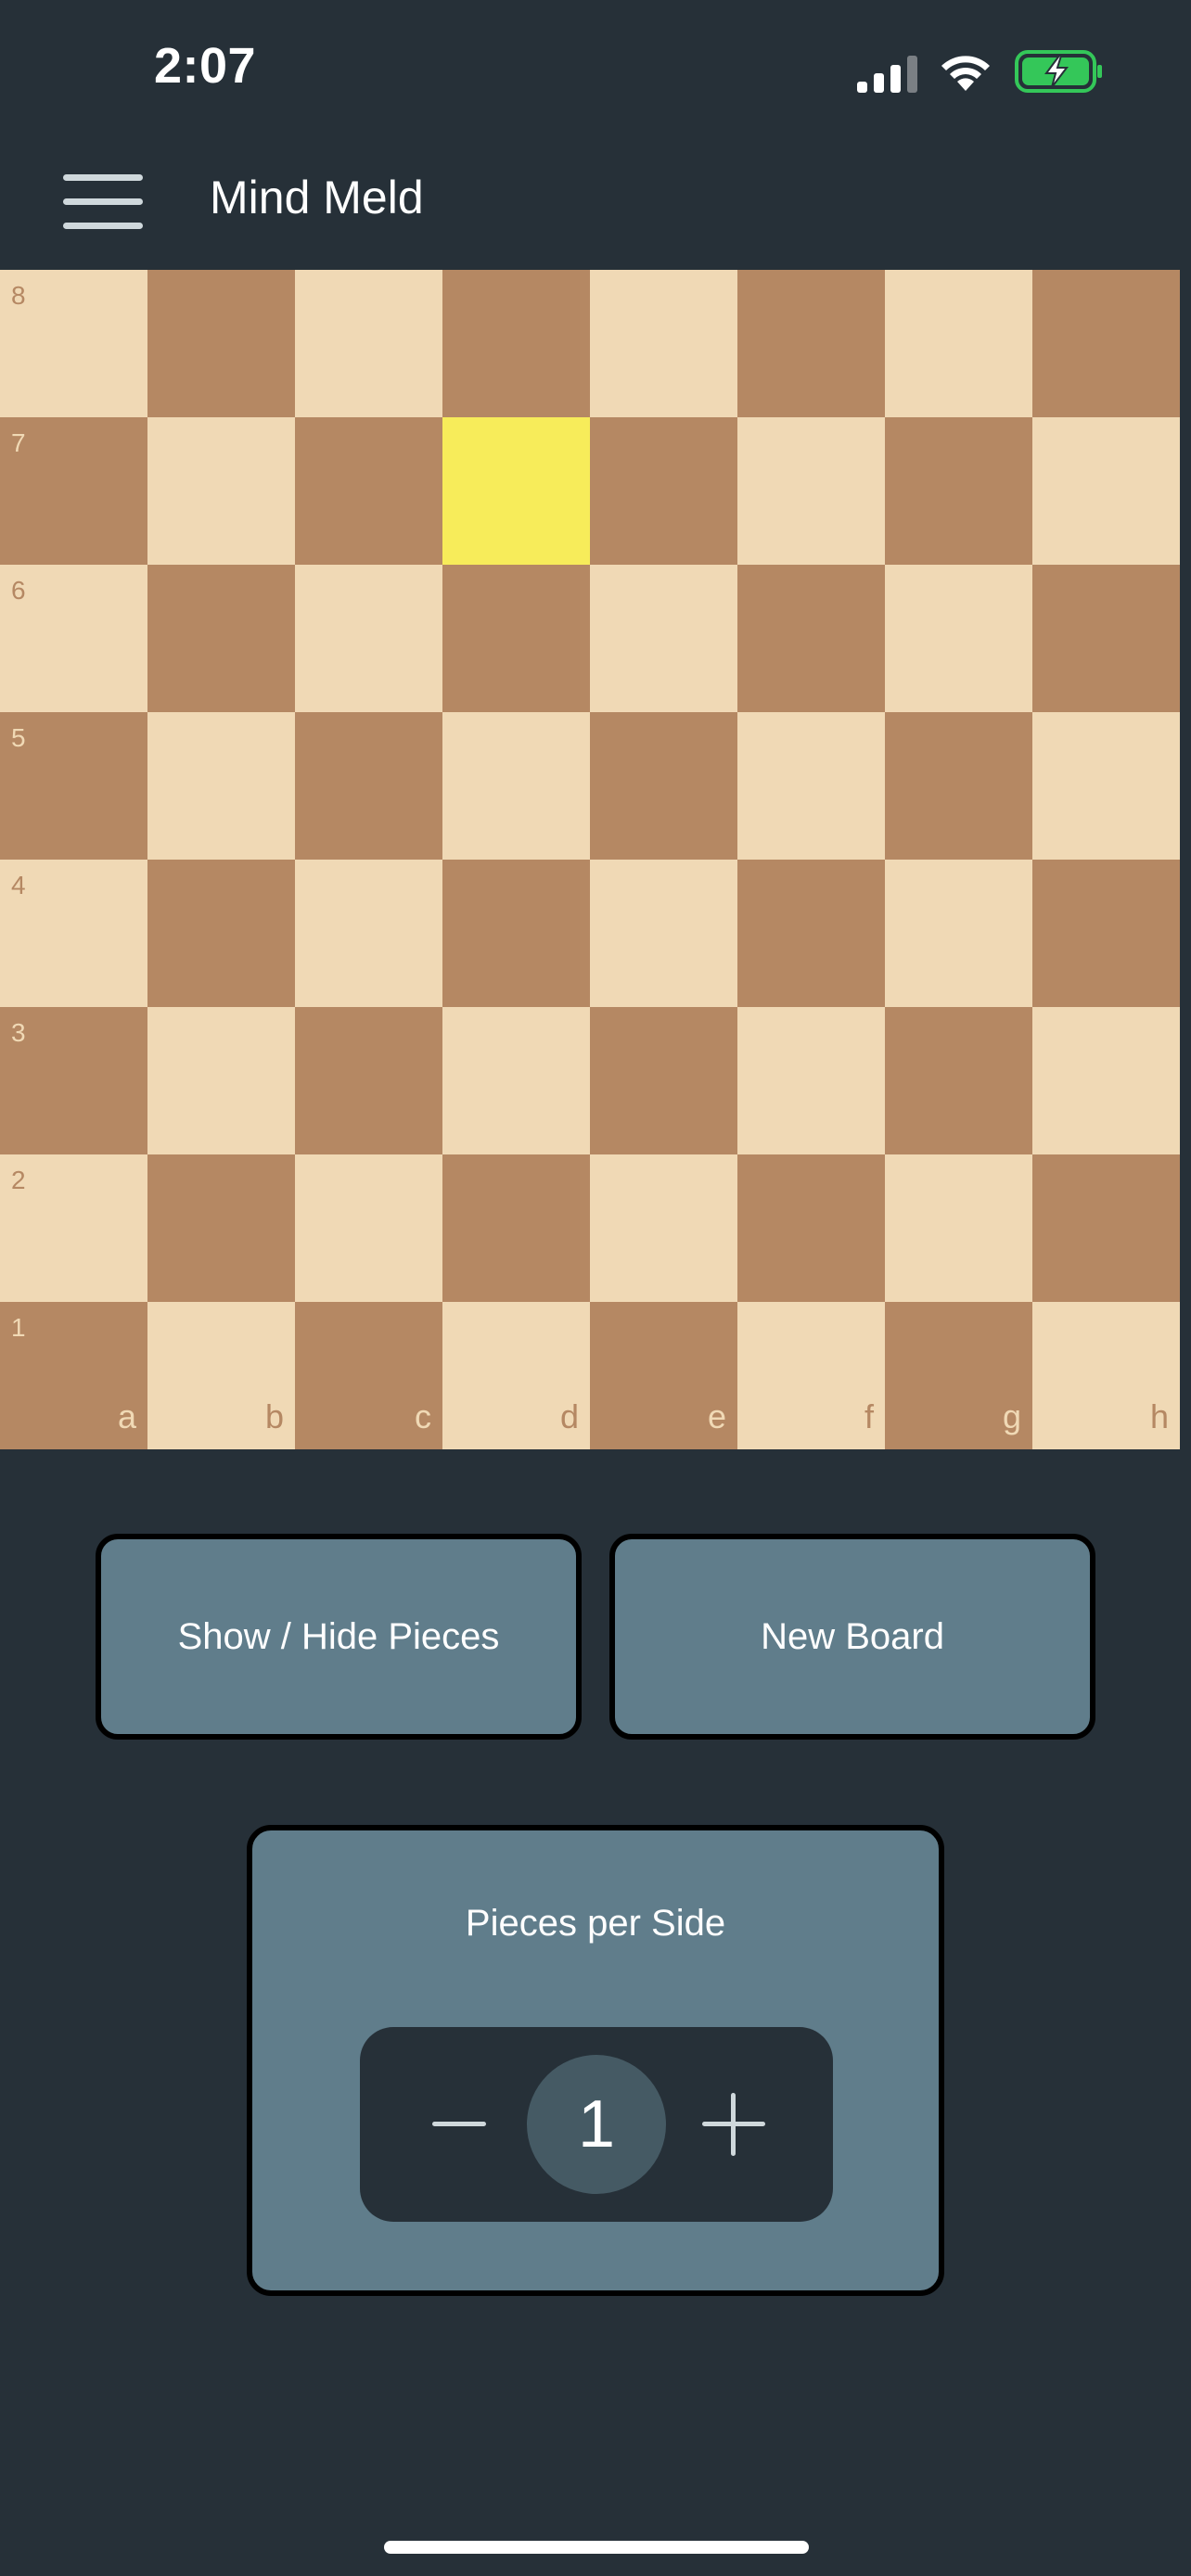 This screenshot has width=1191, height=2576. I want to click on new-board-button: New Board, so click(852, 1637).